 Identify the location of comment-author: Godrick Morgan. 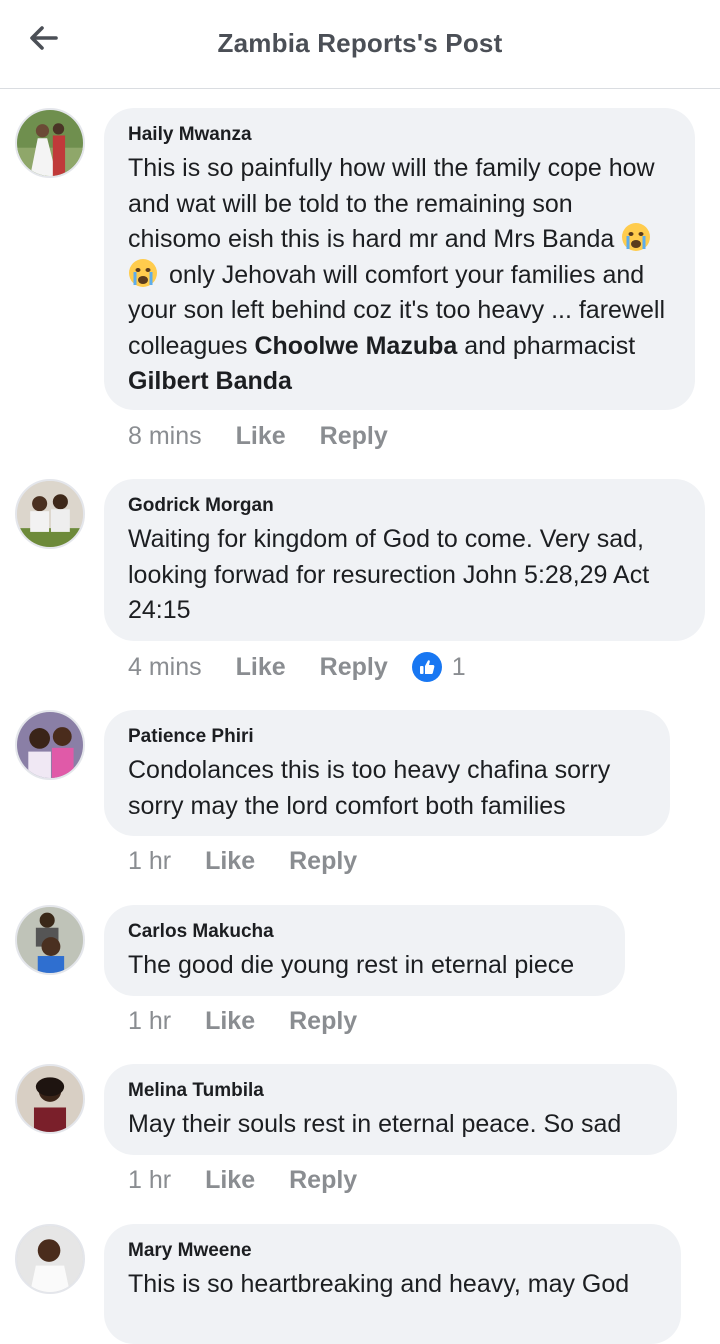
(201, 506).